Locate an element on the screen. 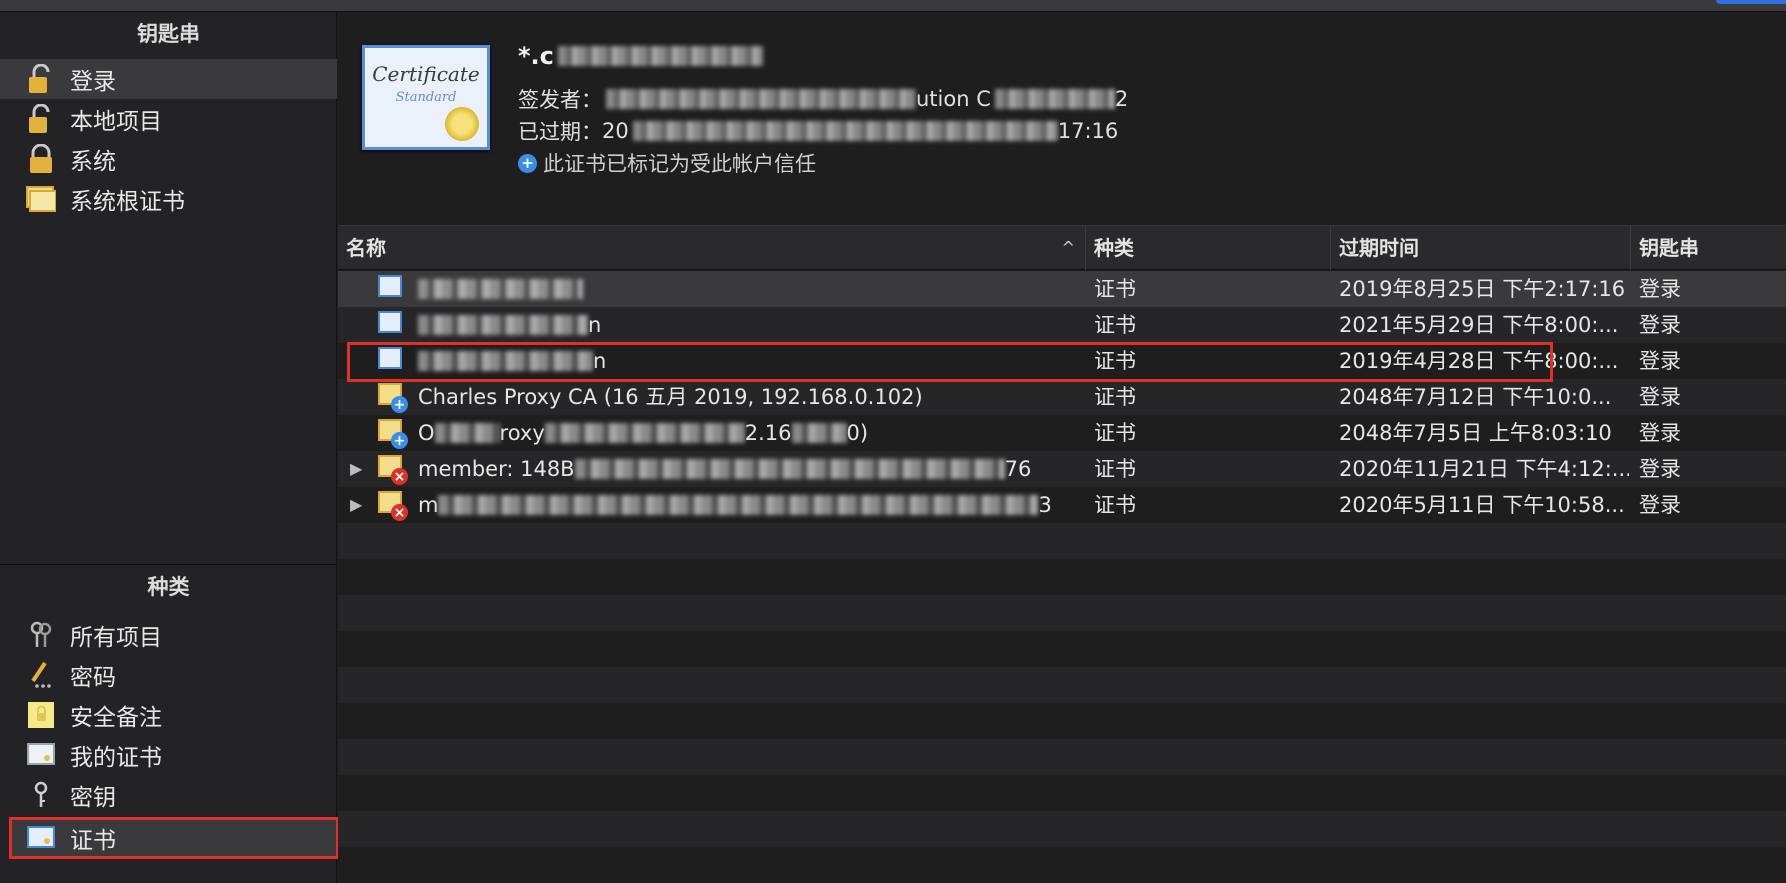  table-row: ▶ × m 3 证书 2020年5月11日 下午10:58... 登录 is located at coordinates (1062, 505).